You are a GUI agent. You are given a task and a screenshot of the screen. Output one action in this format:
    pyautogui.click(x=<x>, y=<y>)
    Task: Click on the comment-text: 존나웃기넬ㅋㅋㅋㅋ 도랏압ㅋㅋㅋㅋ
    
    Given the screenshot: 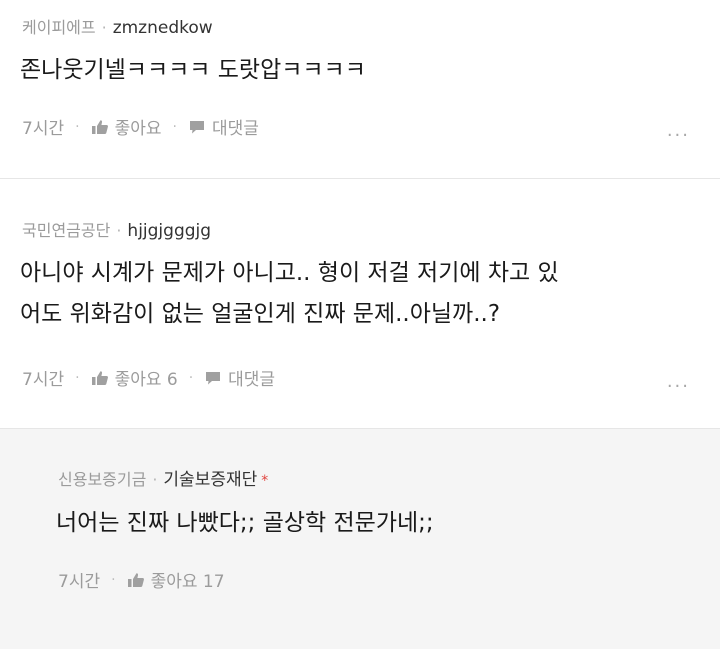 What is the action you would take?
    pyautogui.click(x=193, y=70)
    